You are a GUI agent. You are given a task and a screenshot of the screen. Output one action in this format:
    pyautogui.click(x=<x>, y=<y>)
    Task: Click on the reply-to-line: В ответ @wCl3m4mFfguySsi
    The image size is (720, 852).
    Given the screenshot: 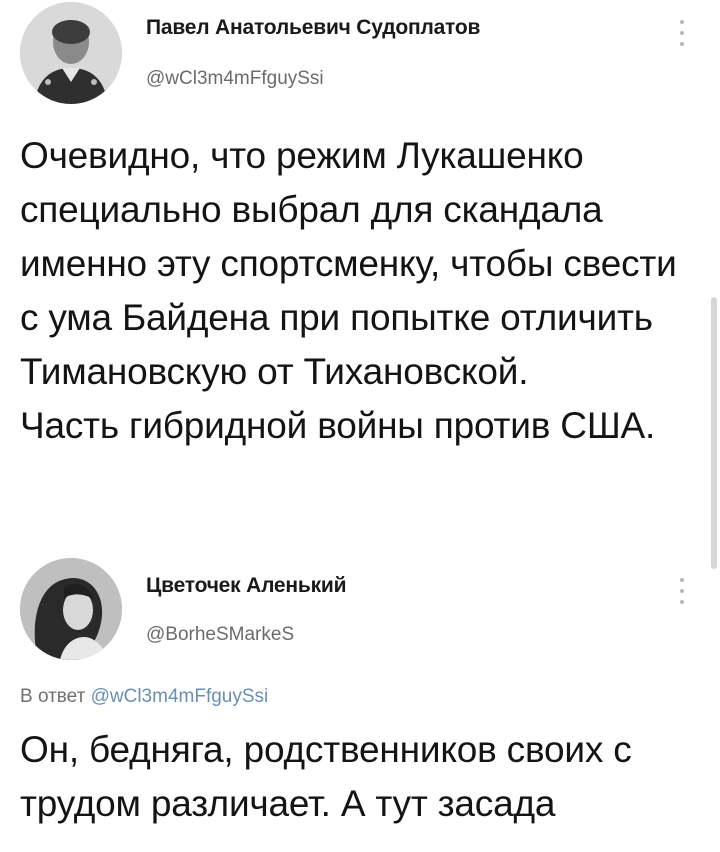 What is the action you would take?
    pyautogui.click(x=144, y=697)
    